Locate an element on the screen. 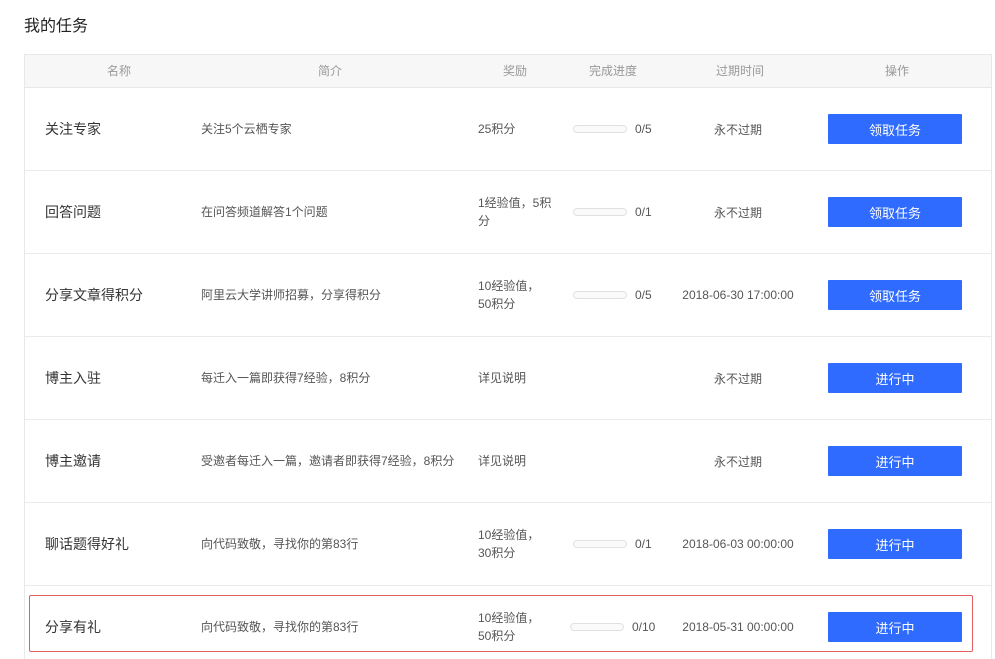 The height and width of the screenshot is (659, 995). progress-text: 0/10 is located at coordinates (644, 627).